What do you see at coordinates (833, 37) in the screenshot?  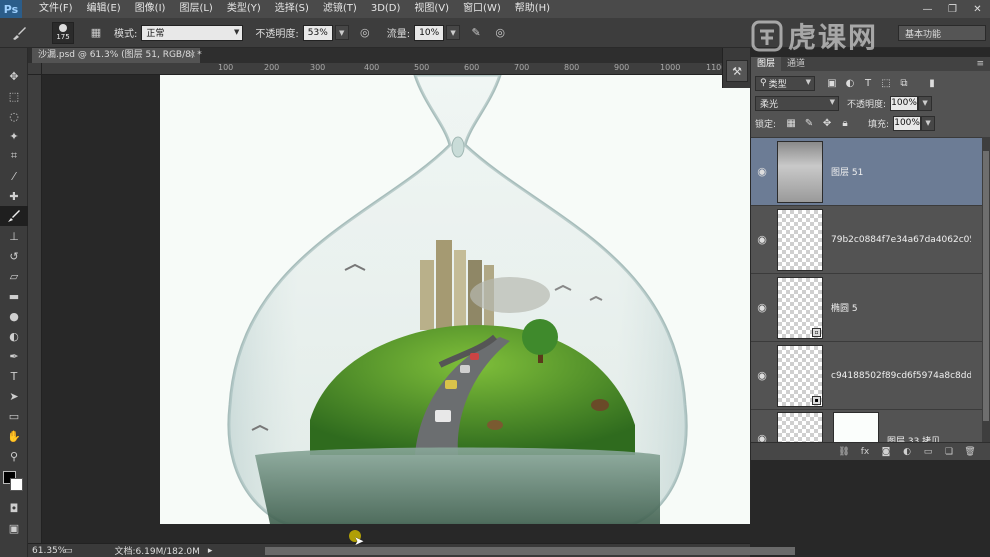 I see `watermark-text: 虎课网` at bounding box center [833, 37].